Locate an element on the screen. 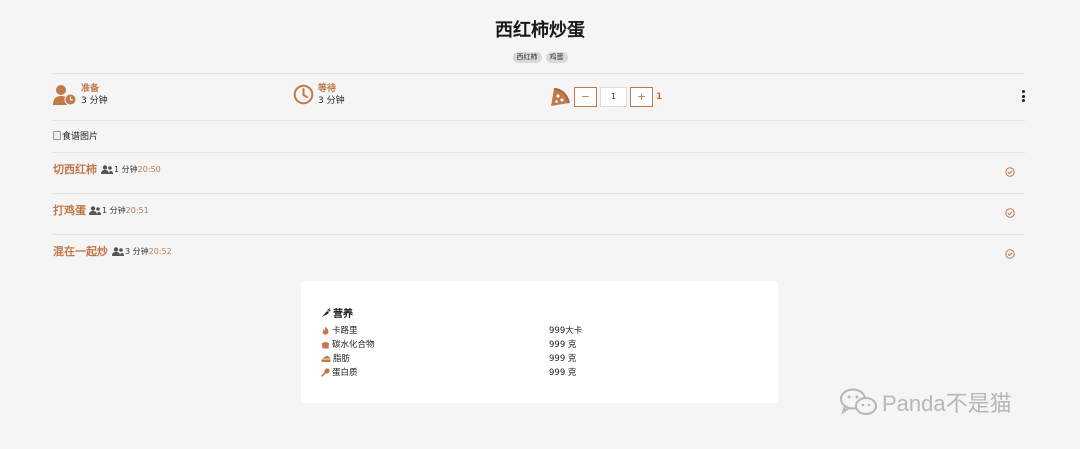  broken-image-icon is located at coordinates (57, 135).